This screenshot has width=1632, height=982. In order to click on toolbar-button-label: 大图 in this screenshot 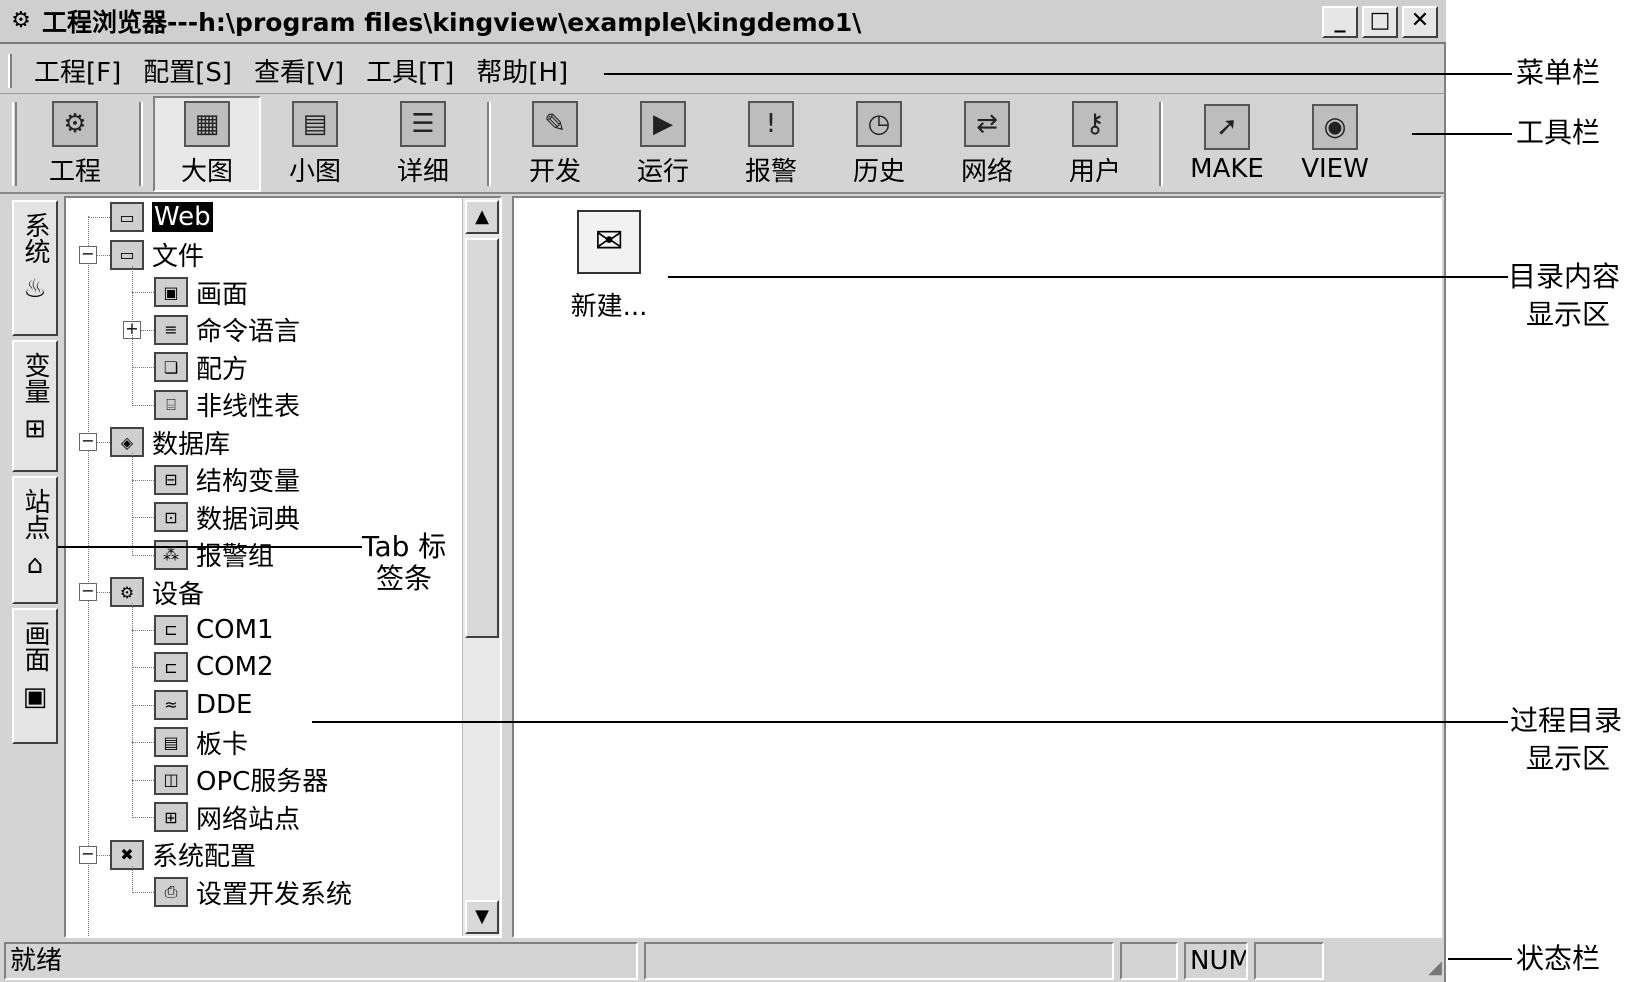, I will do `click(206, 171)`.